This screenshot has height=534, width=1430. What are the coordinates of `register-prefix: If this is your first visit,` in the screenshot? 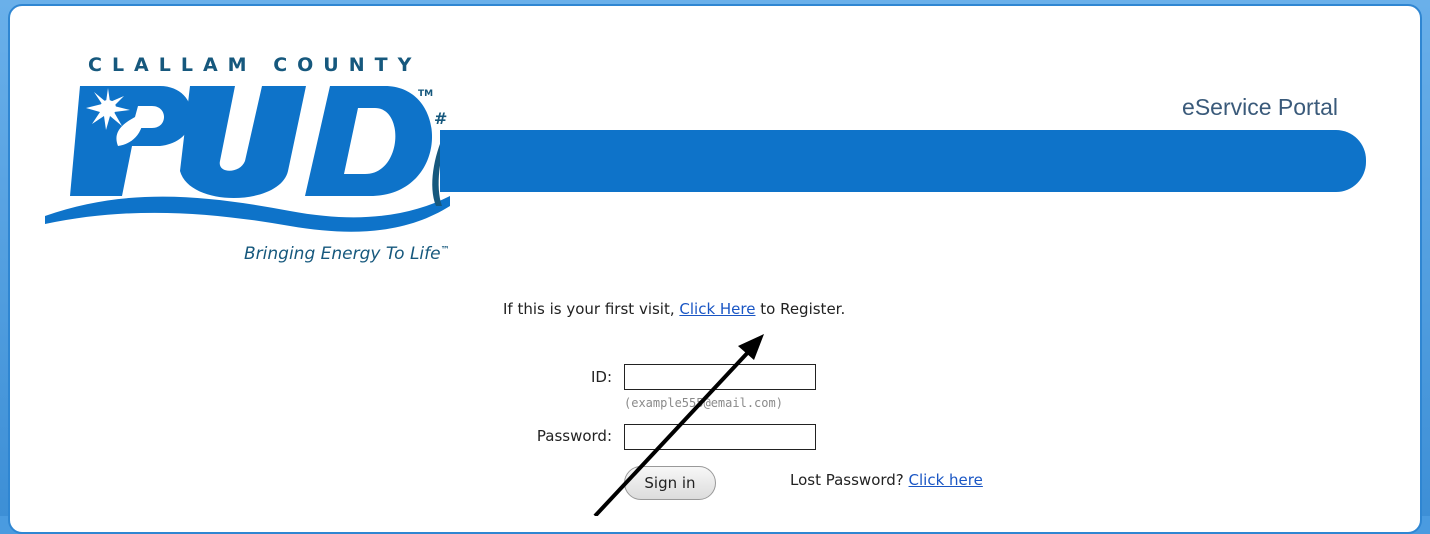 It's located at (591, 309).